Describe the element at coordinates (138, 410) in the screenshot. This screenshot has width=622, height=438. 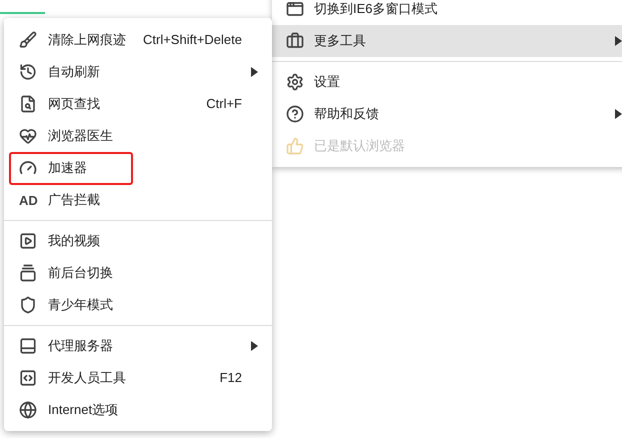
I see `menu-item: Internet选项` at that location.